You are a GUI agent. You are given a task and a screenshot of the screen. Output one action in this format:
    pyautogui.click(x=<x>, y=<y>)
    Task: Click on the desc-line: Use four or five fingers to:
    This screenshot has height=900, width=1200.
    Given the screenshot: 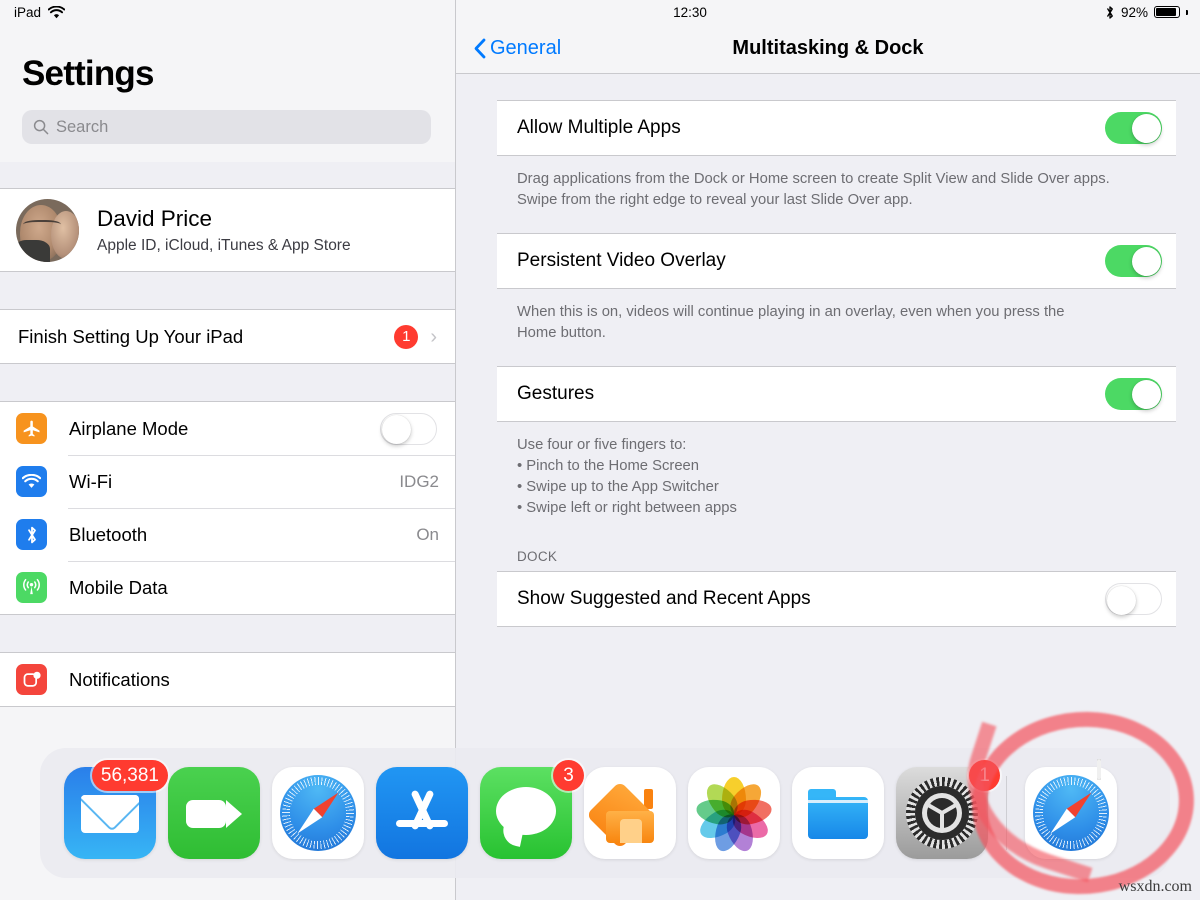 What is the action you would take?
    pyautogui.click(x=602, y=445)
    